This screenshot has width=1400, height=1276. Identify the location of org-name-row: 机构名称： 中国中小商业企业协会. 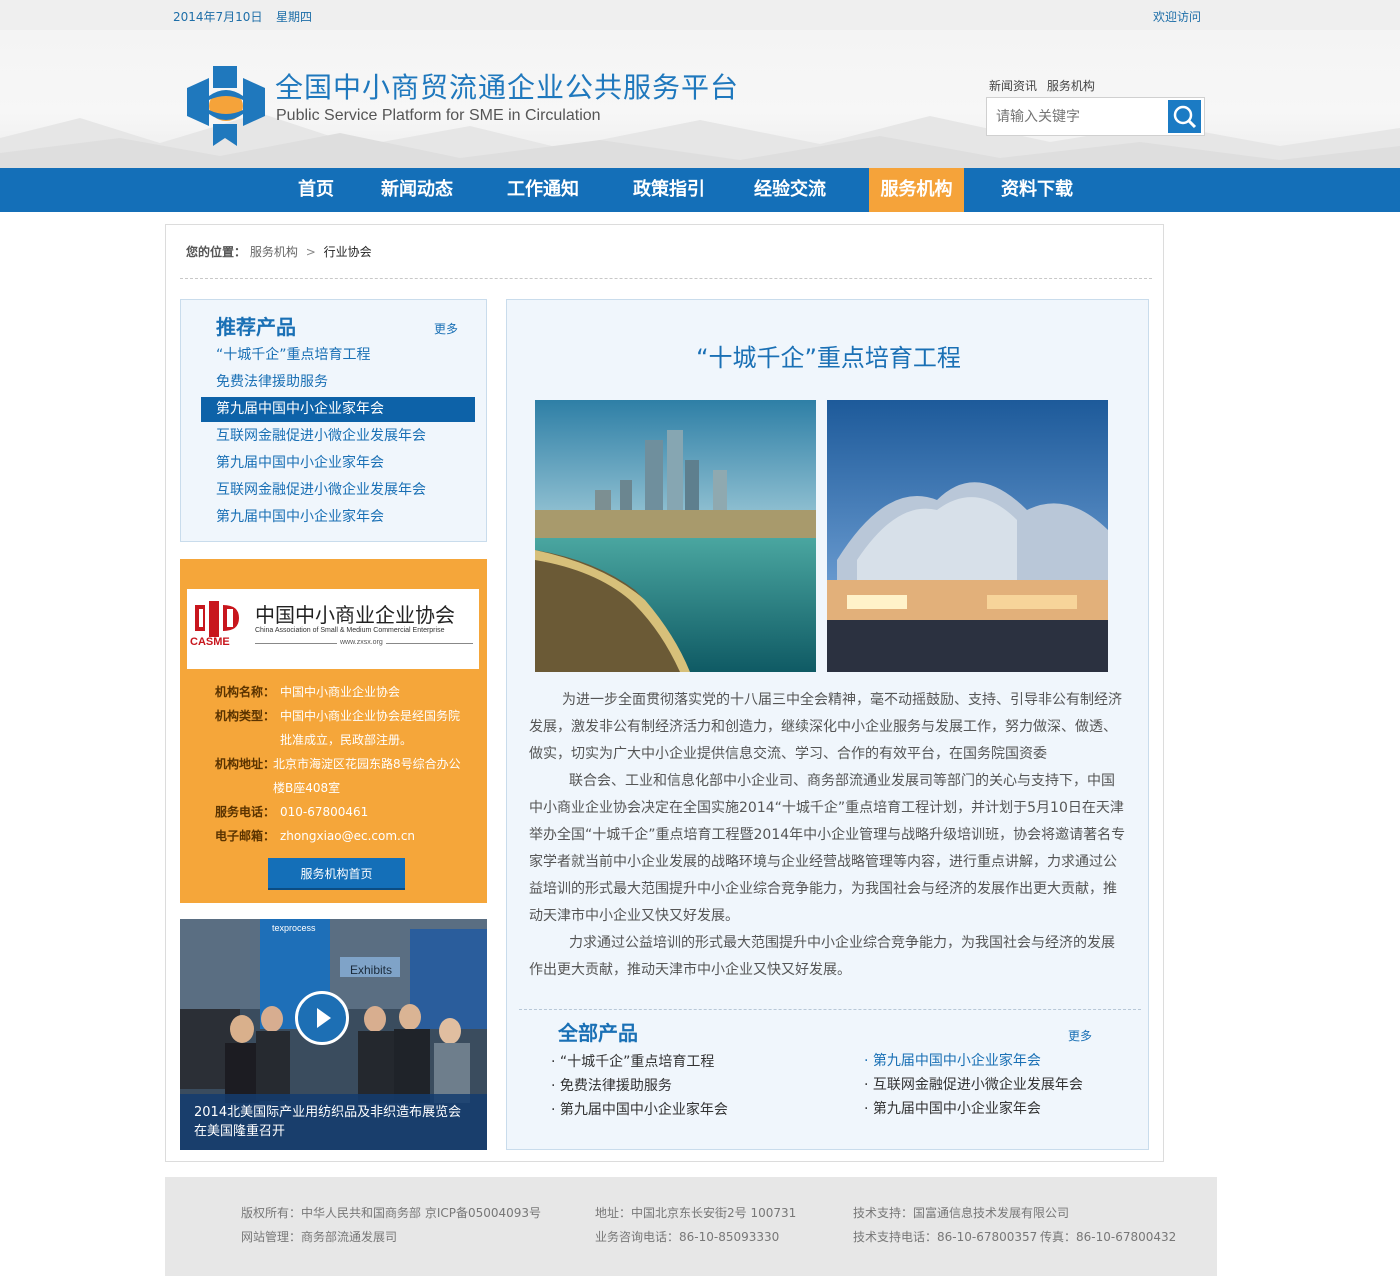
(345, 692).